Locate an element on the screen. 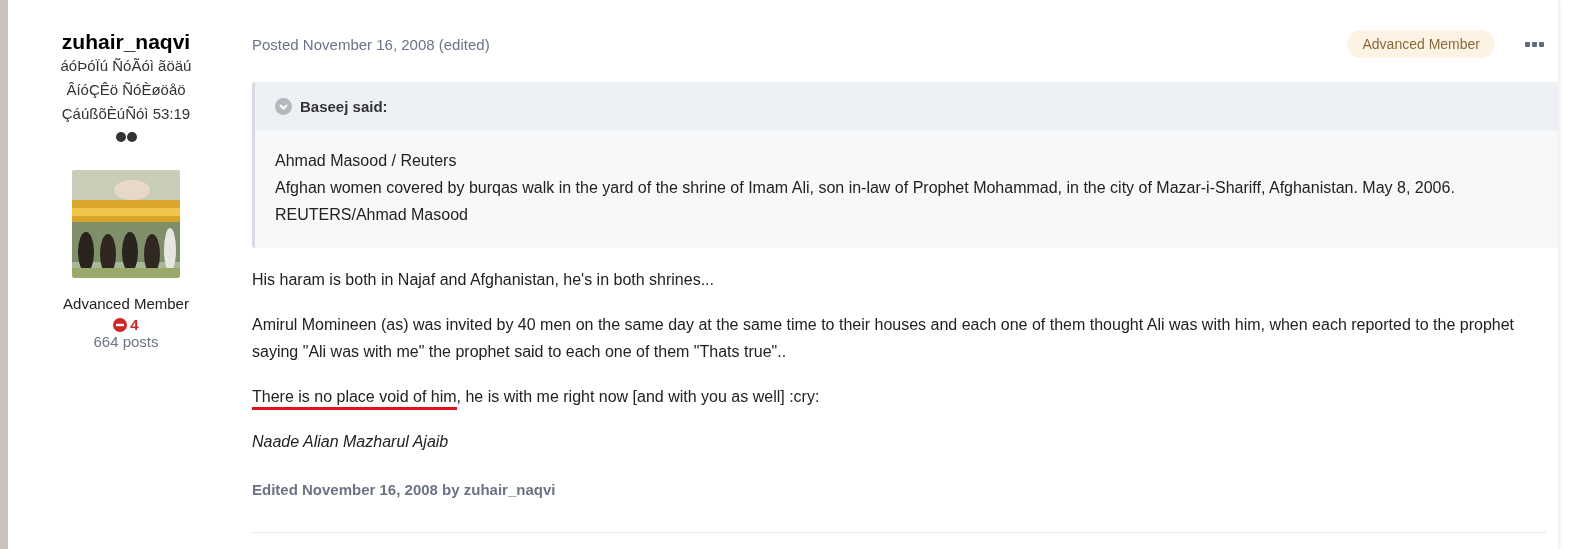 Image resolution: width=1570 pixels, height=549 pixels. post-signature: Naade Alian Mazharul Ajaib is located at coordinates (351, 442).